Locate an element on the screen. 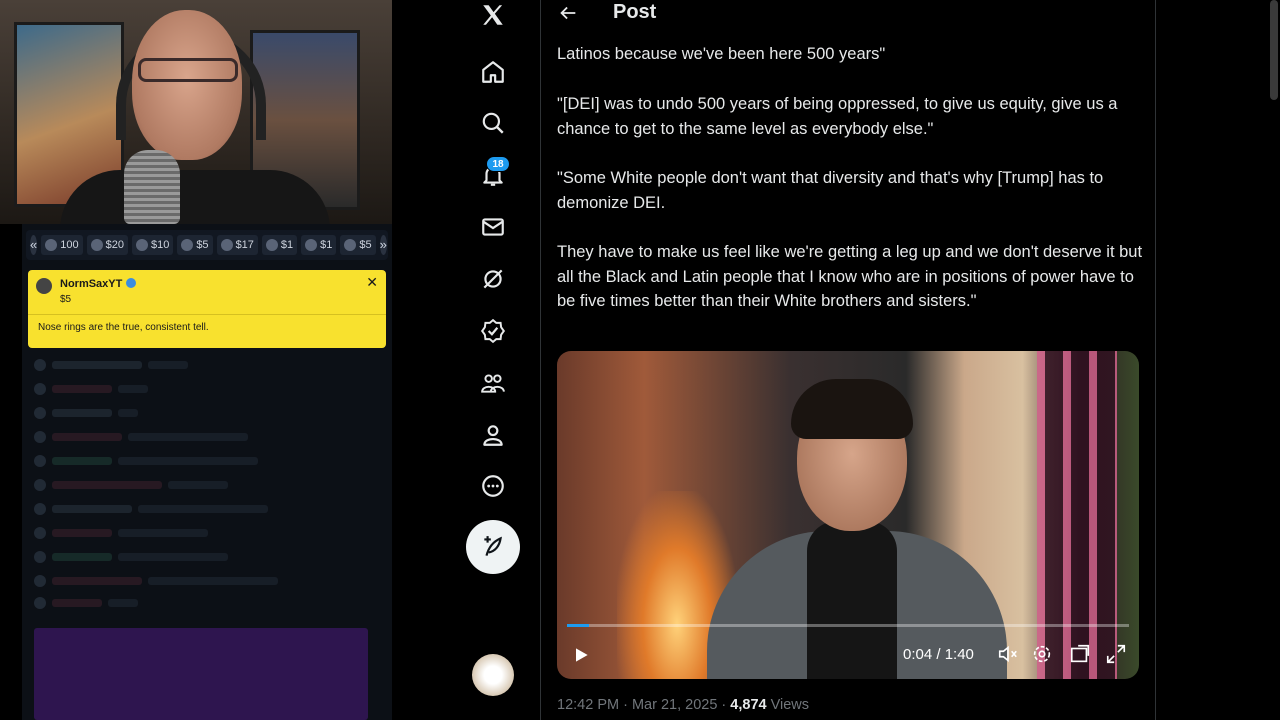 The image size is (1280, 720). search-icon is located at coordinates (493, 123).